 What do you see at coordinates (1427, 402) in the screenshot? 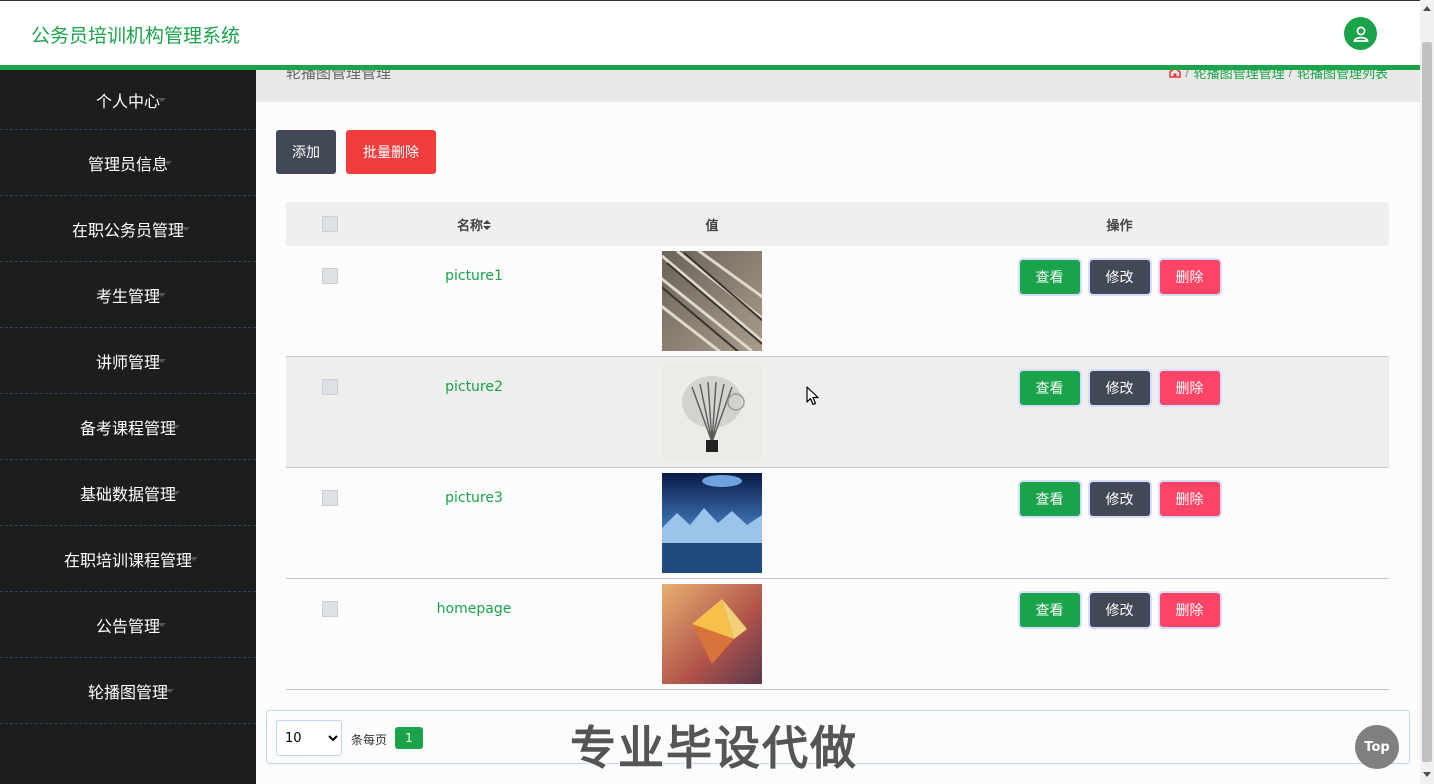
I see `scrollbar-thumb` at bounding box center [1427, 402].